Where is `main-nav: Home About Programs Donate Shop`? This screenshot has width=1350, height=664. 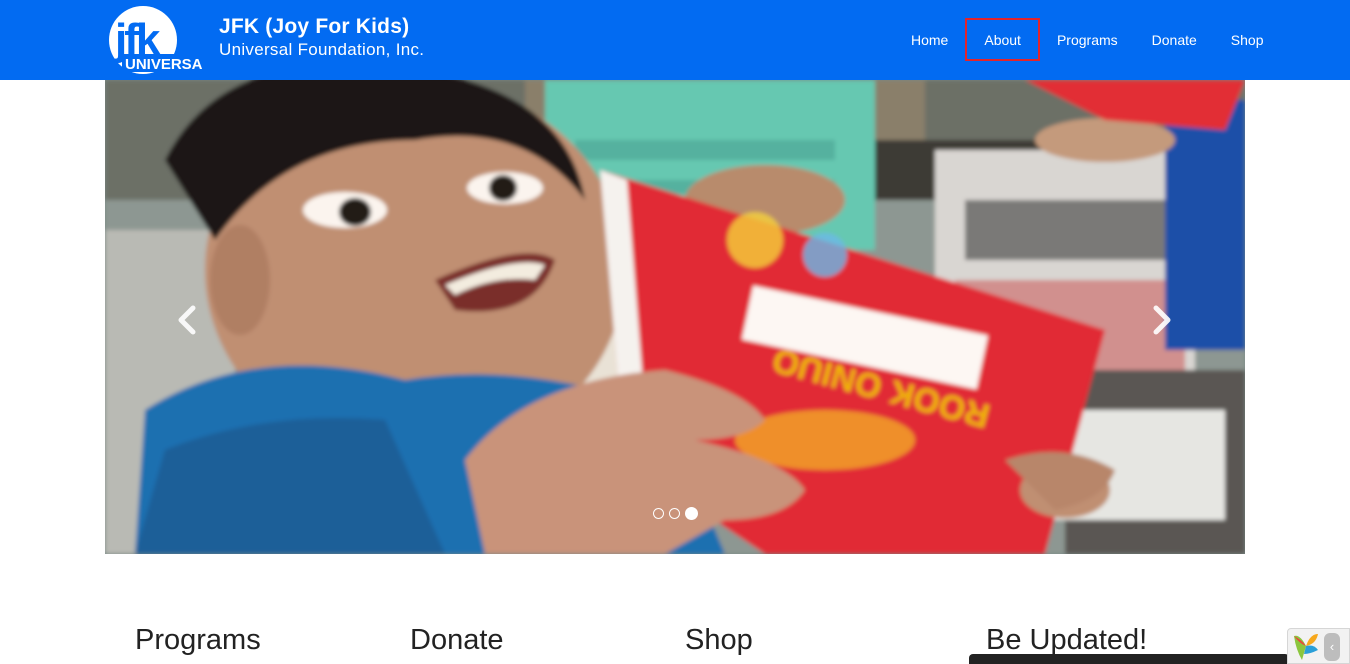 main-nav: Home About Programs Donate Shop is located at coordinates (1087, 39).